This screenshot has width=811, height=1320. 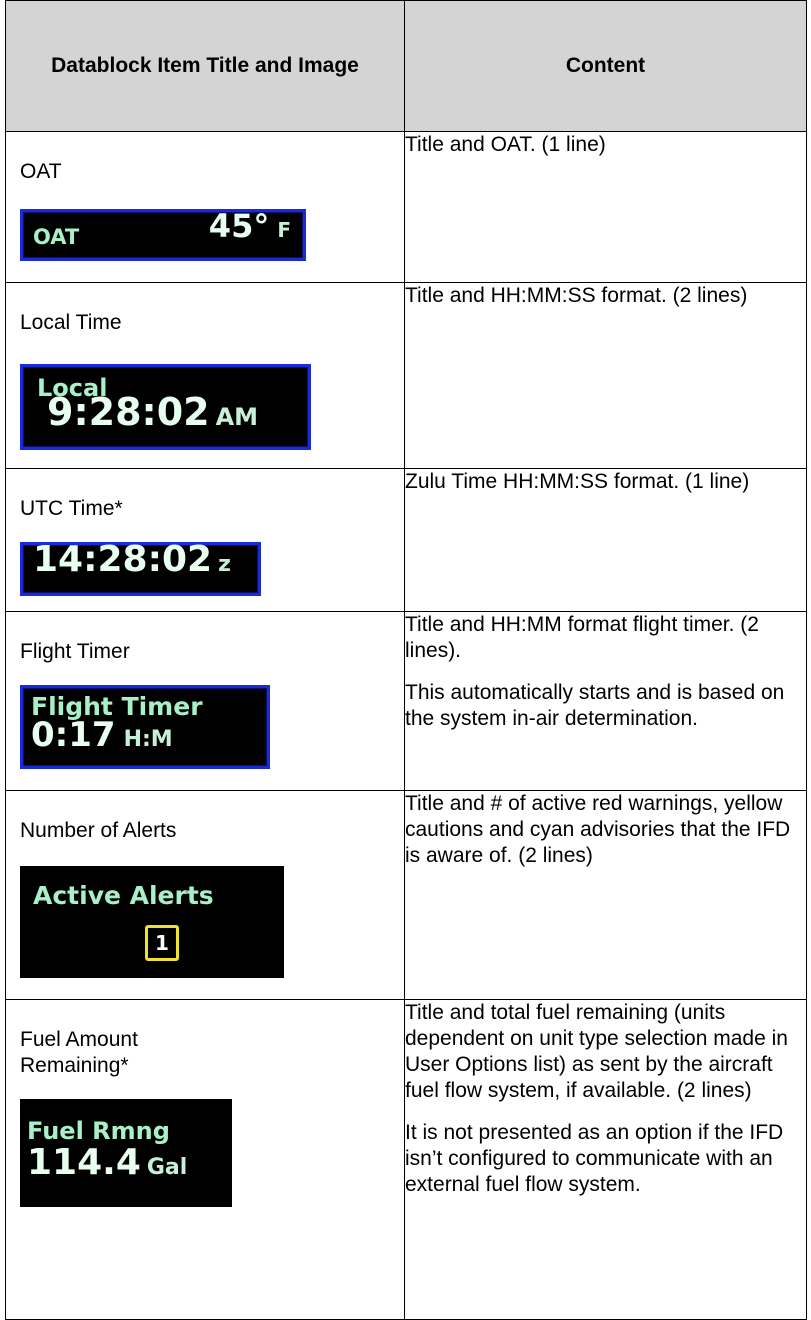 What do you see at coordinates (56, 237) in the screenshot?
I see `display-label: OAT` at bounding box center [56, 237].